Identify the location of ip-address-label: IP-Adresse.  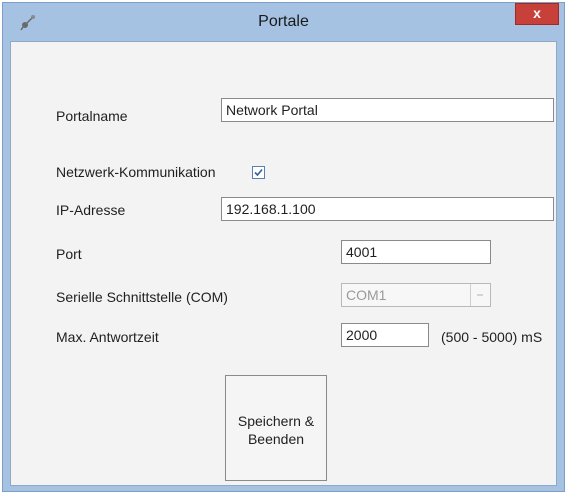
(91, 210).